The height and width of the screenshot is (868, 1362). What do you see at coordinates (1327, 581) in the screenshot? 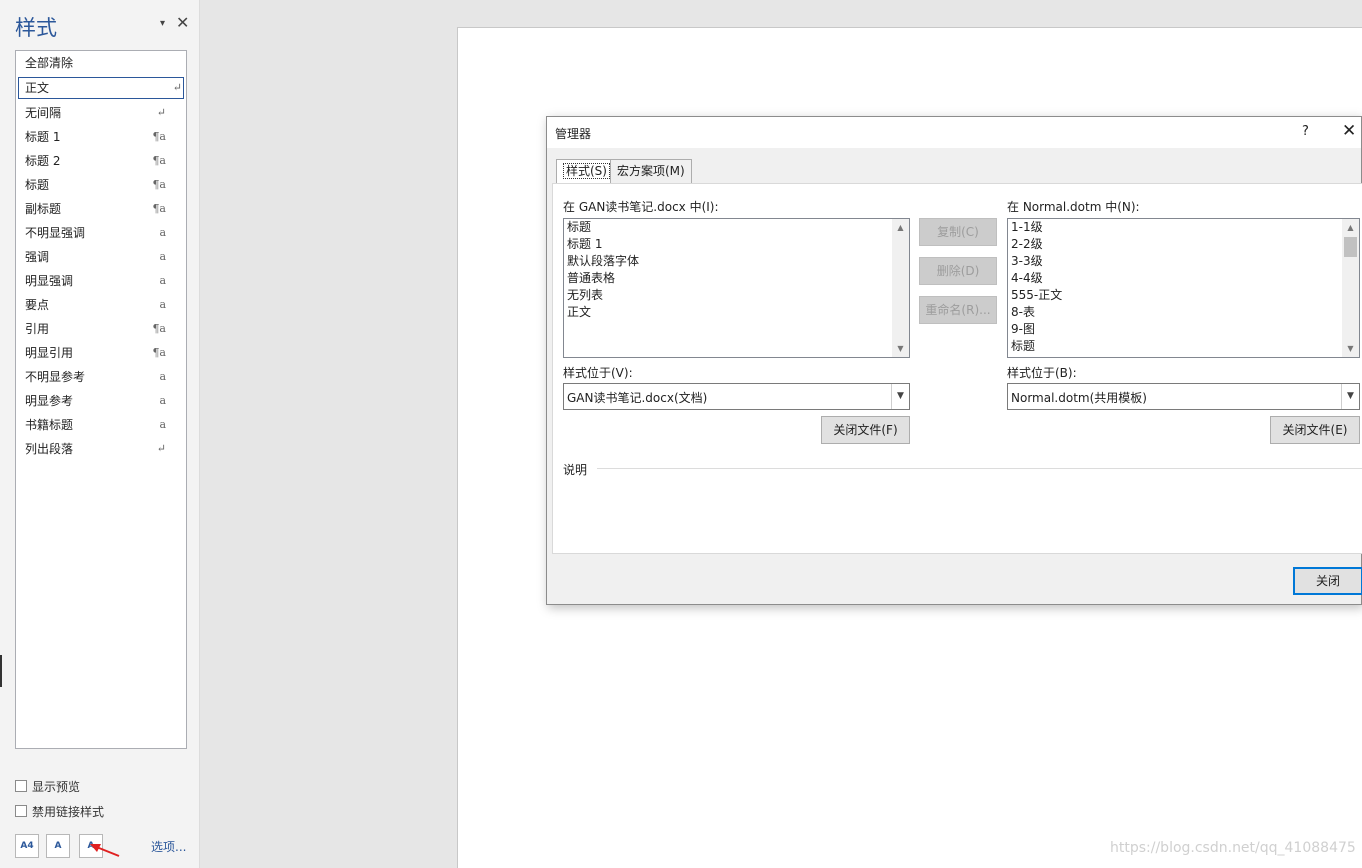
I see `close-button: 关闭` at bounding box center [1327, 581].